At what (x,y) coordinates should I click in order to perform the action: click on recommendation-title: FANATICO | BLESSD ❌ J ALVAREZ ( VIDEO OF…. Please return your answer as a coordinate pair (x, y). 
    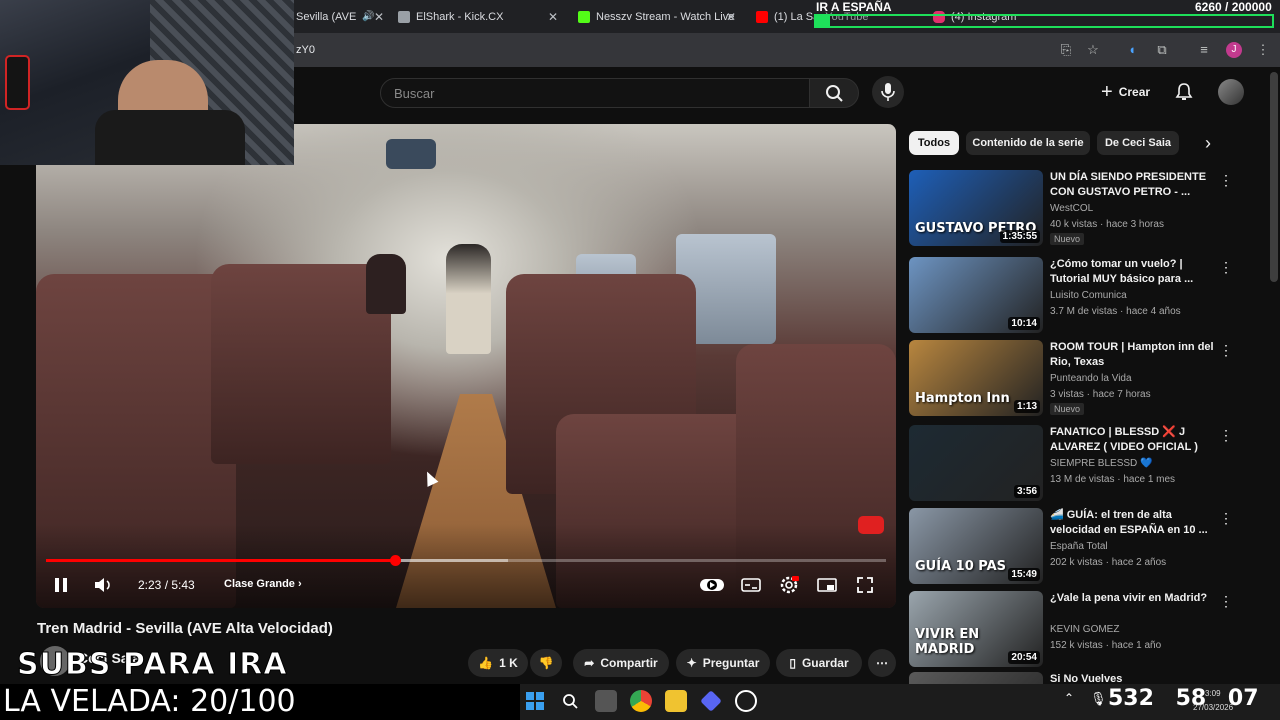
    Looking at the image, I should click on (1132, 440).